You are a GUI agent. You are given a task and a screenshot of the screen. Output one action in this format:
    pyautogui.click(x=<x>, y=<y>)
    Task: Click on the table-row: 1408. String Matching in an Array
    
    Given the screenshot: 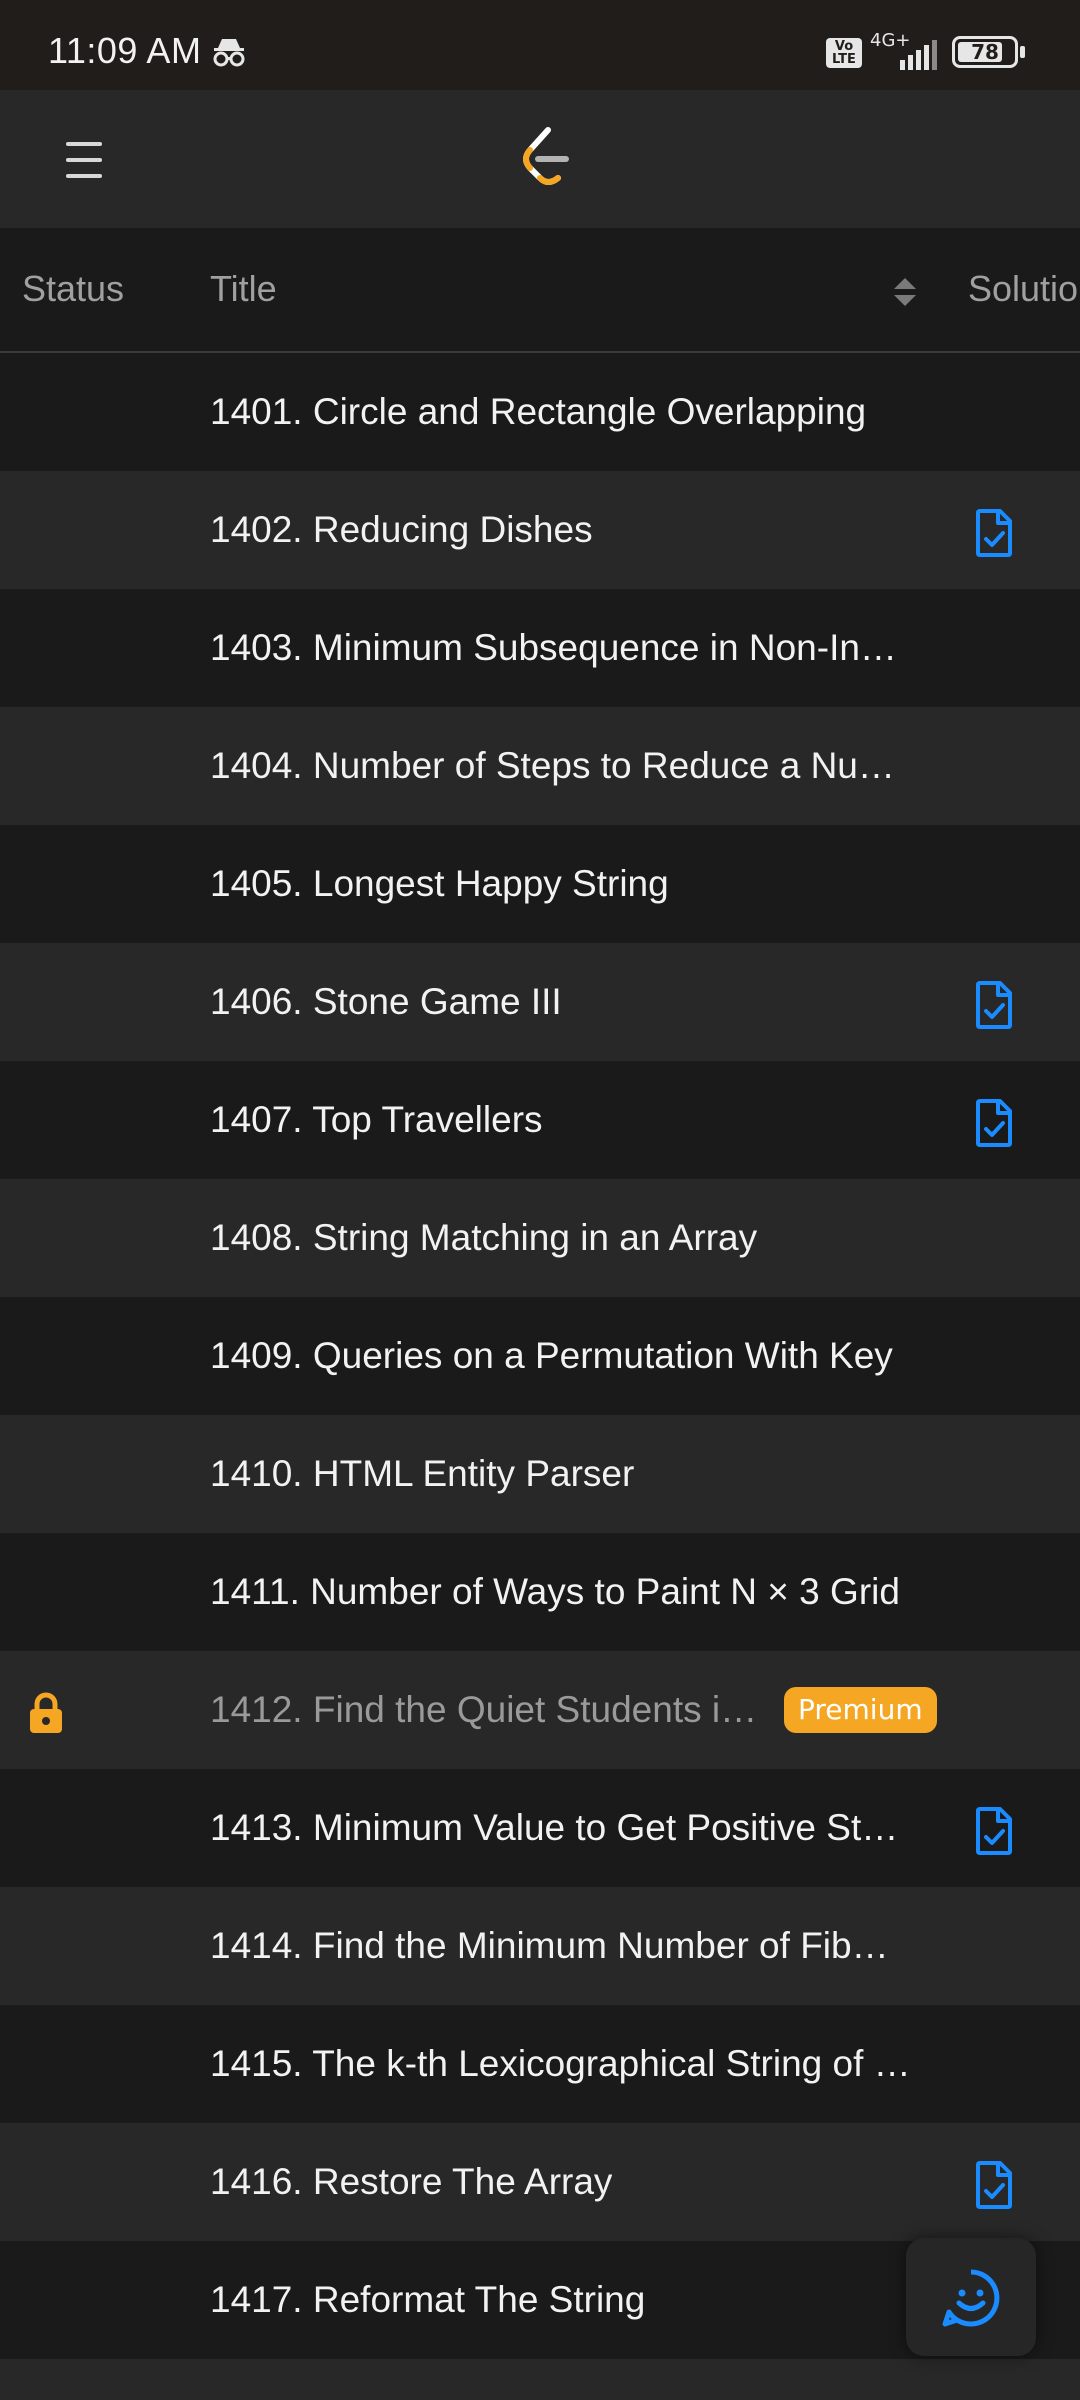 What is the action you would take?
    pyautogui.click(x=540, y=1238)
    